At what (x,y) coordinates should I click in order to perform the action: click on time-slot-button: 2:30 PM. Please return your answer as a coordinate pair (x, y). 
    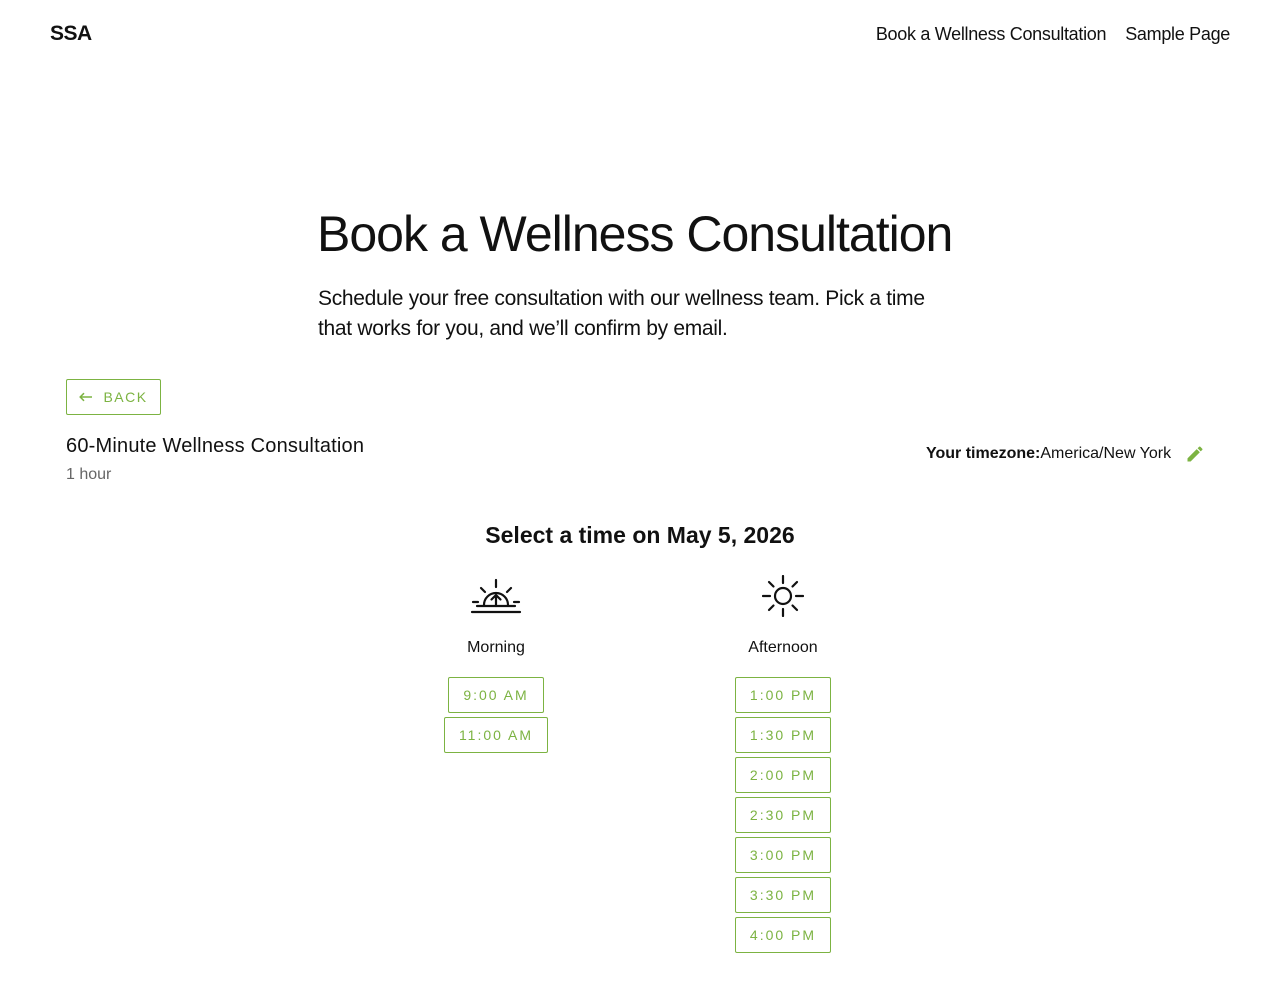
    Looking at the image, I should click on (783, 815).